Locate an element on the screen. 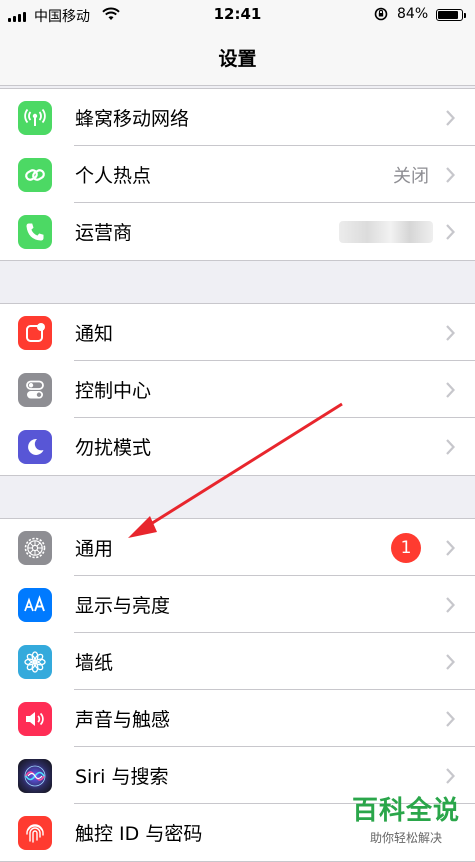 Image resolution: width=475 pixels, height=862 pixels. text-size-icon is located at coordinates (35, 605).